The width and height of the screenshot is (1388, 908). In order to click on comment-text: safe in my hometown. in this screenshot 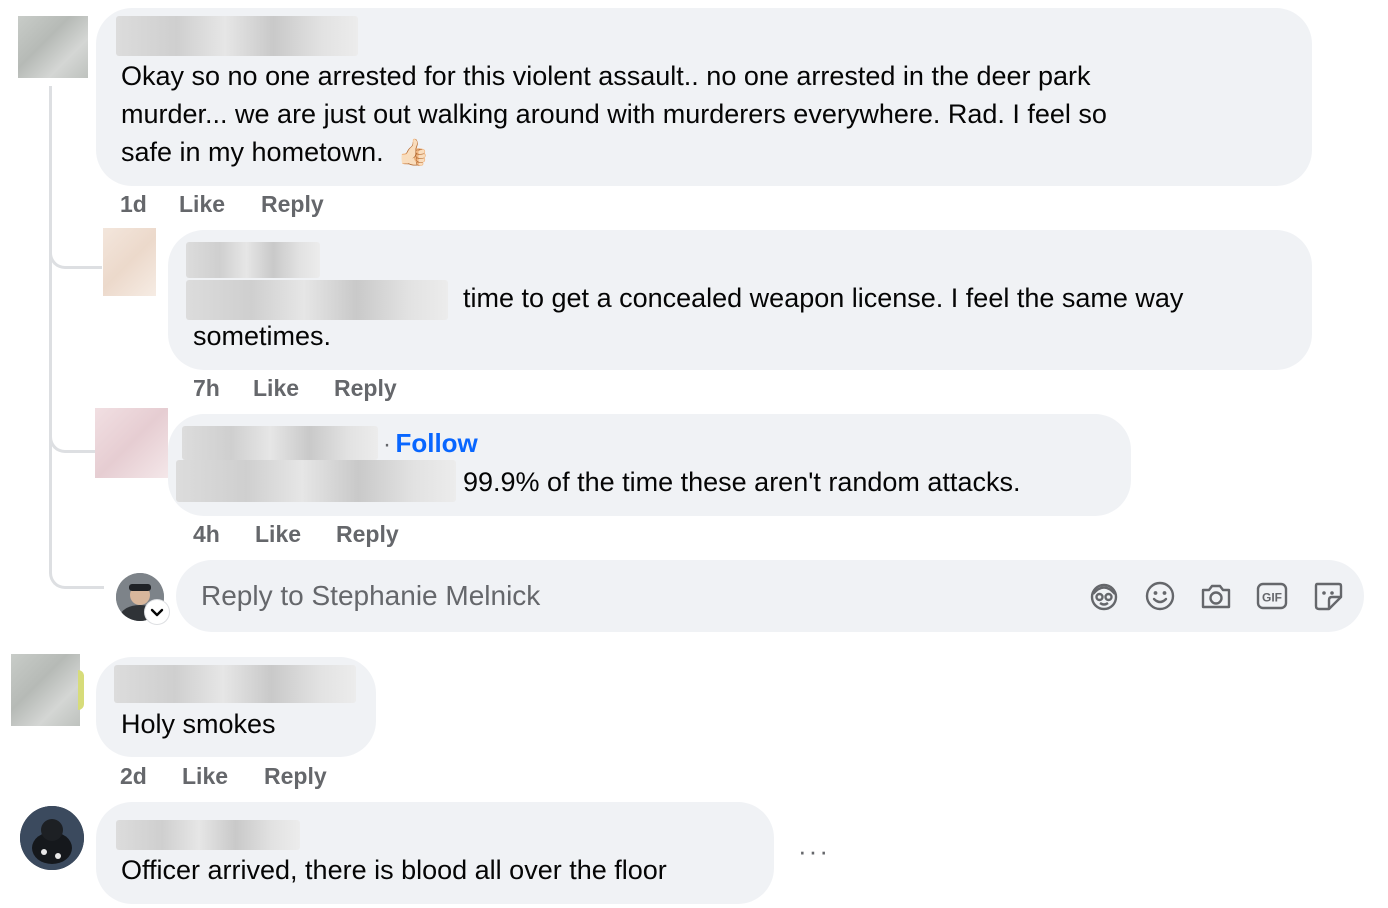, I will do `click(252, 152)`.